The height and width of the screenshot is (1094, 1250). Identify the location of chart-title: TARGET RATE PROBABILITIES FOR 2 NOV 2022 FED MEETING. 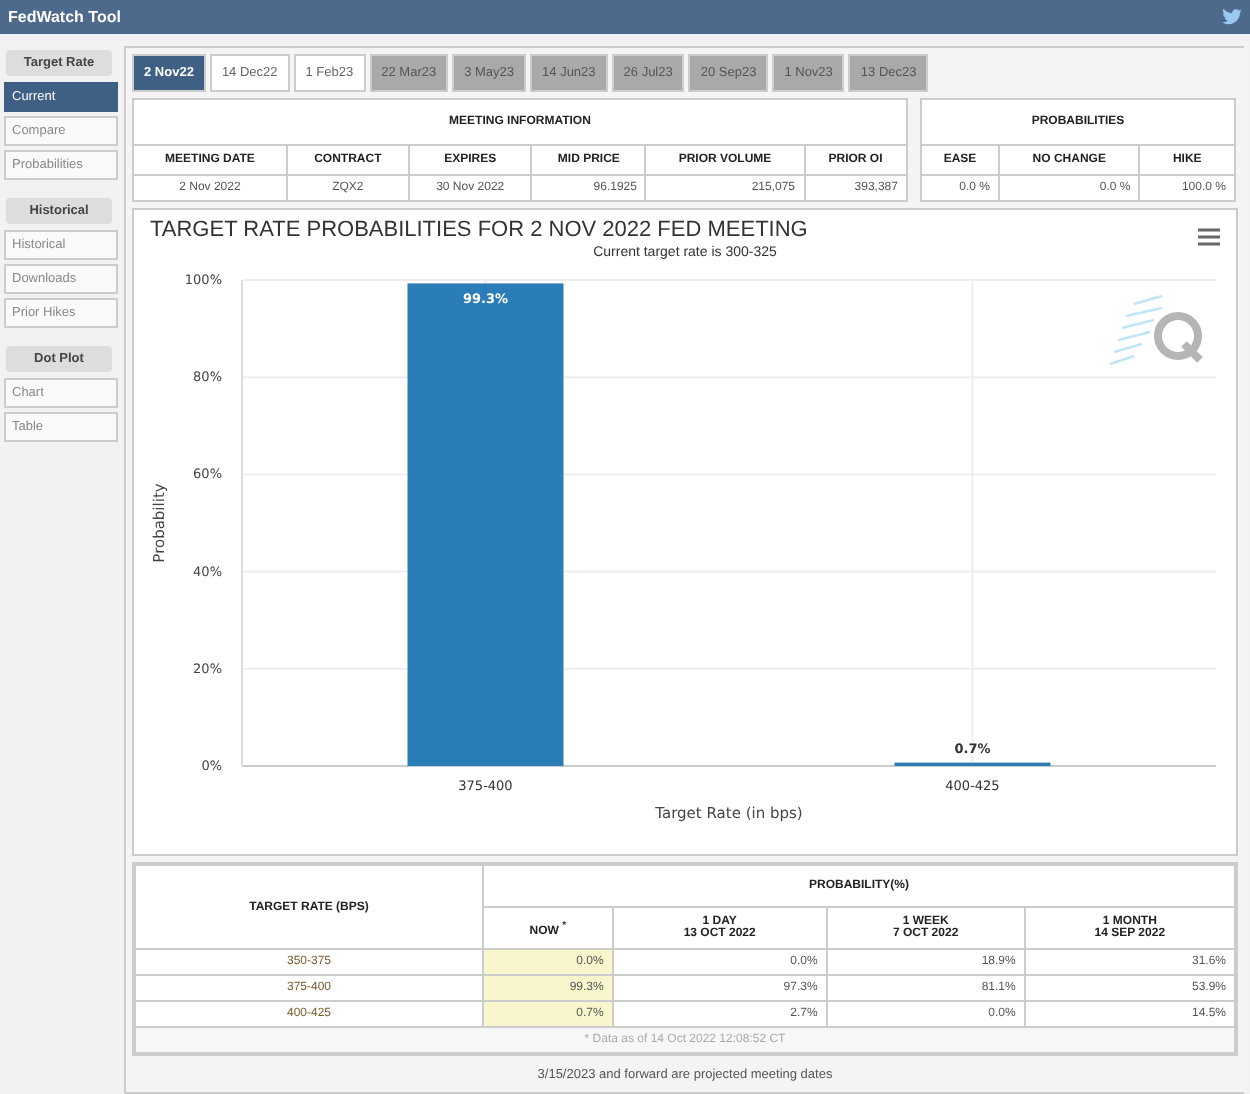
(479, 230).